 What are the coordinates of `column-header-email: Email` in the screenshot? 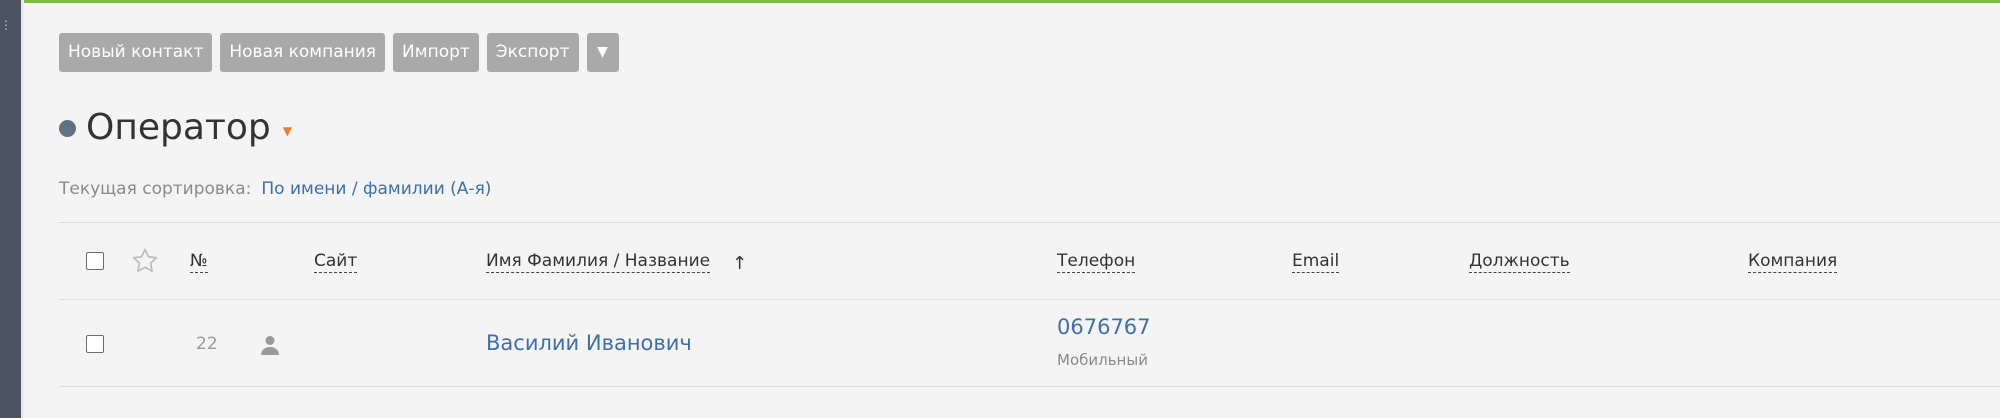 It's located at (1316, 261).